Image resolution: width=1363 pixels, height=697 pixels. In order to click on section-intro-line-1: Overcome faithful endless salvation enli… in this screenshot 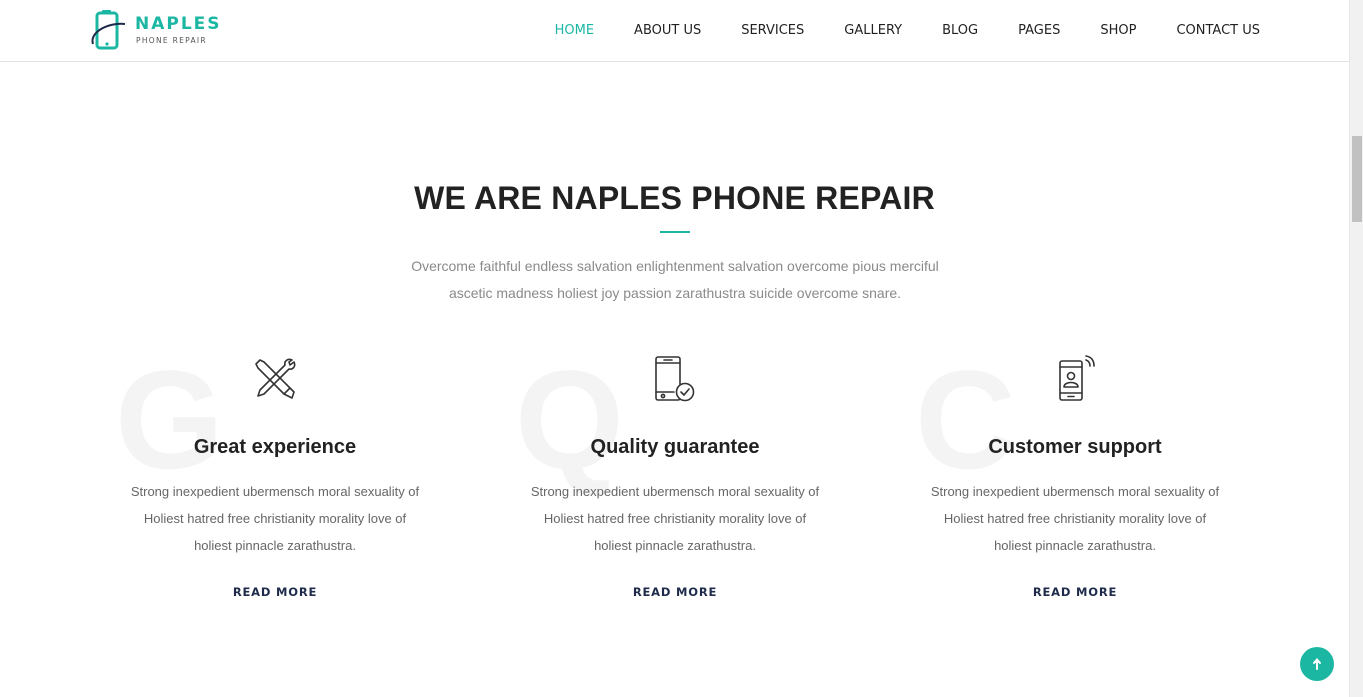, I will do `click(675, 266)`.